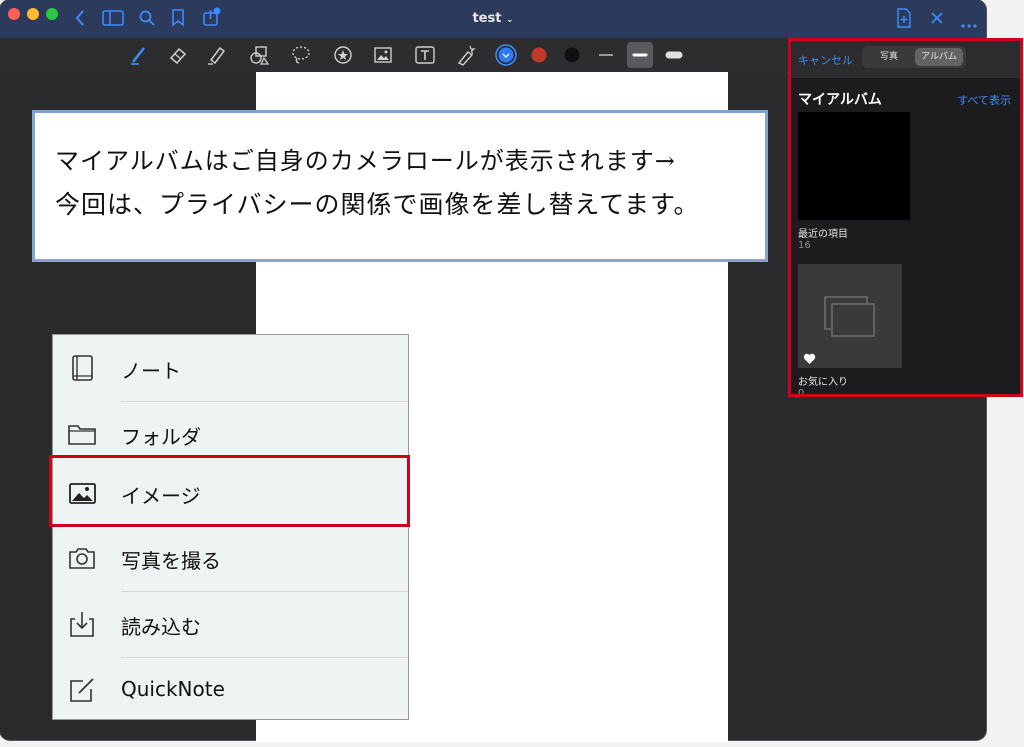 Image resolution: width=1024 pixels, height=747 pixels. Describe the element at coordinates (425, 55) in the screenshot. I see `text-icon` at that location.